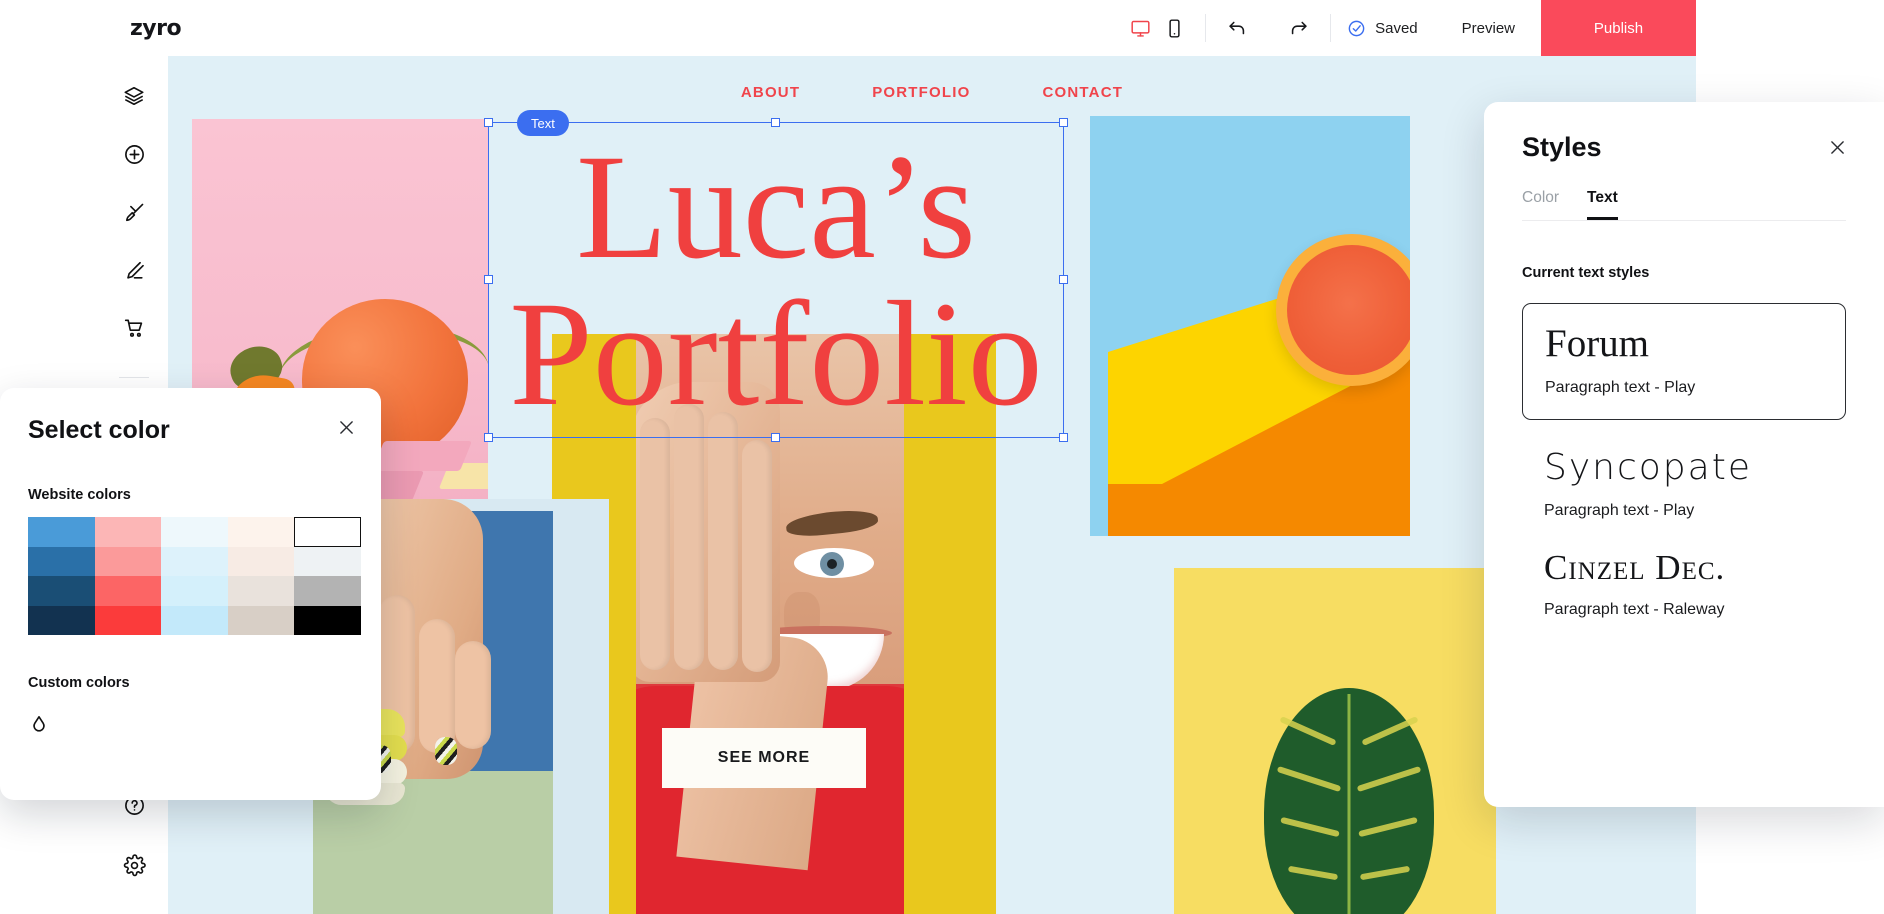  I want to click on leaf, so click(1349, 801).